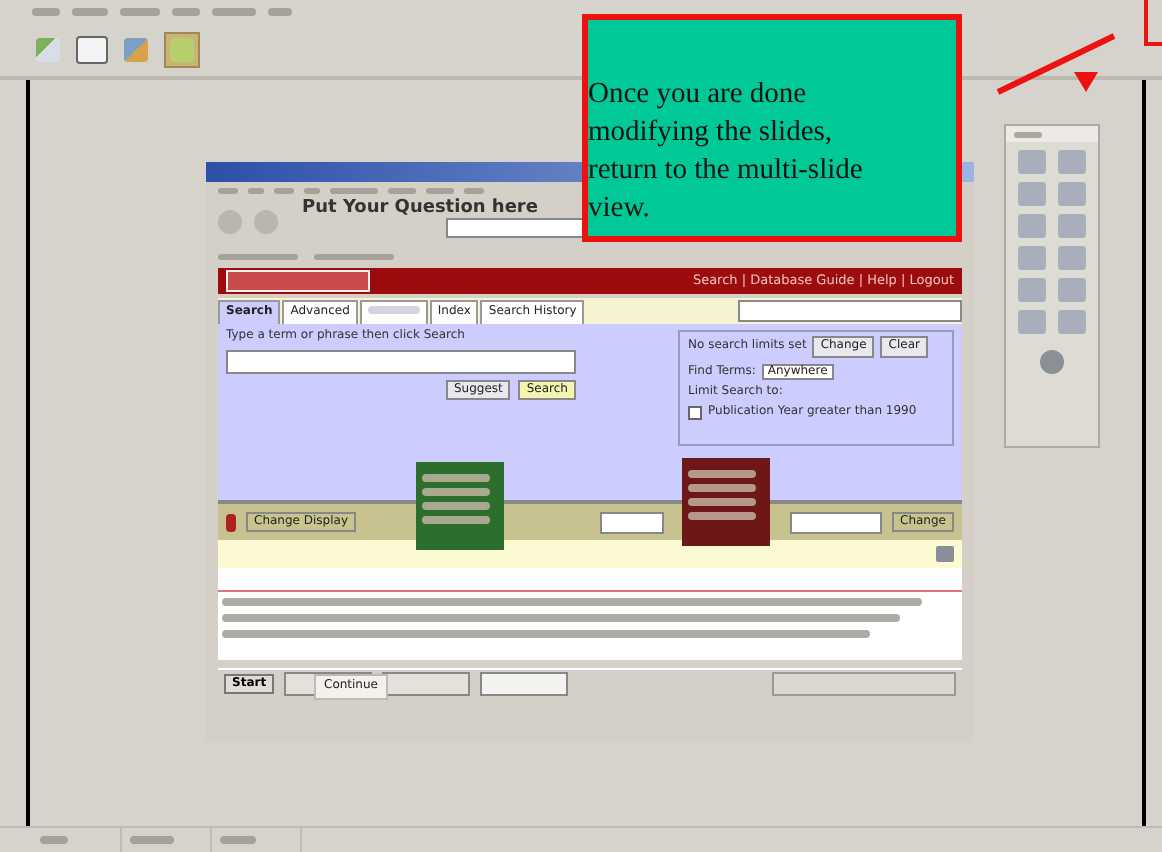  I want to click on site-logo, so click(298, 281).